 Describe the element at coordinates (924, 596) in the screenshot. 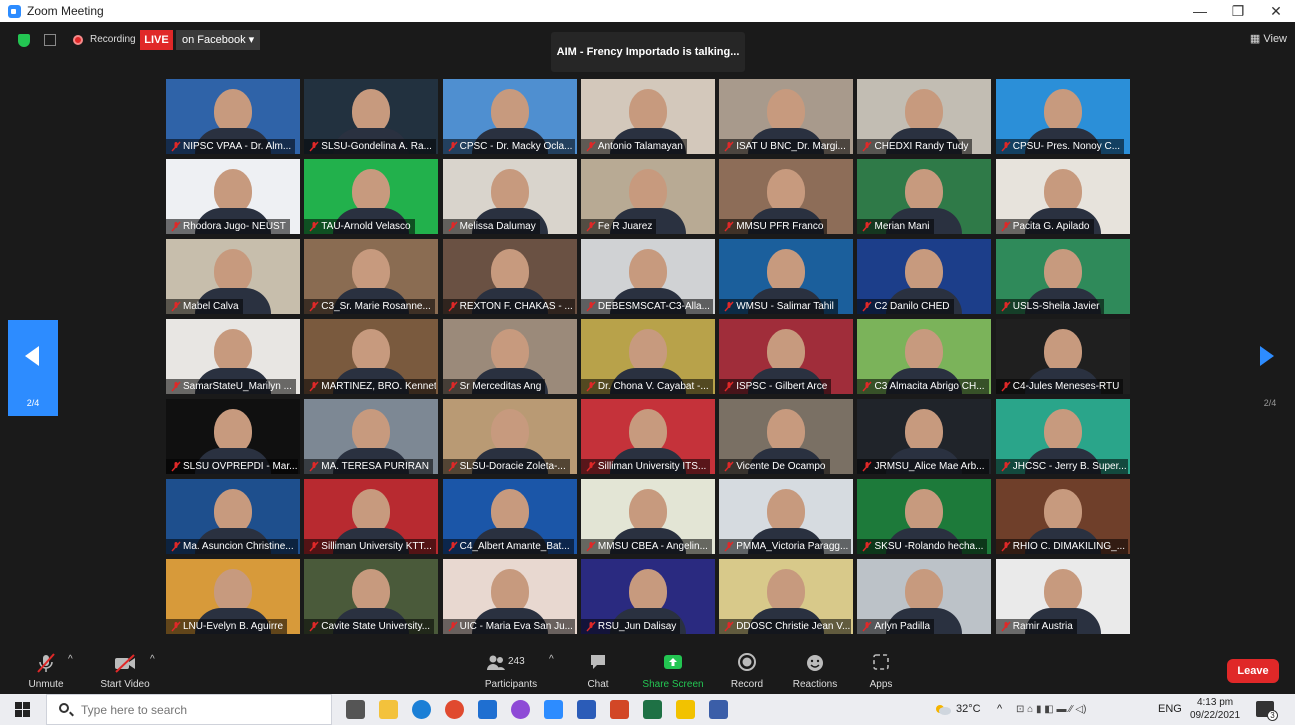

I see `participant-tile: Arlyn Padilla` at that location.